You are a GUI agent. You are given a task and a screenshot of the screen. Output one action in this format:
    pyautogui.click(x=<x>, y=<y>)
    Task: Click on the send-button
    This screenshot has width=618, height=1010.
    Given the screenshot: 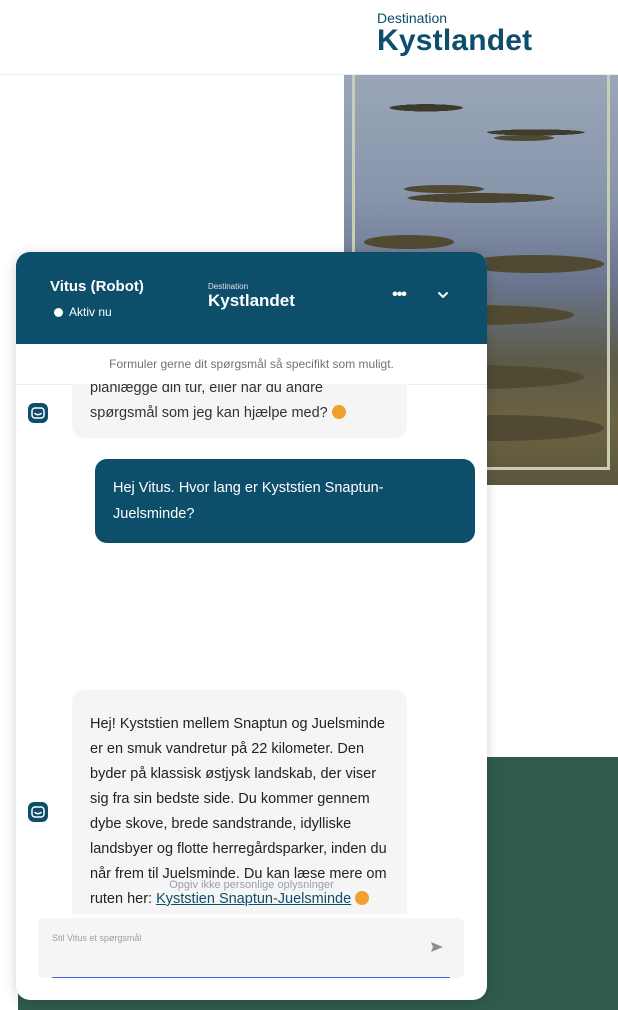 What is the action you would take?
    pyautogui.click(x=437, y=947)
    